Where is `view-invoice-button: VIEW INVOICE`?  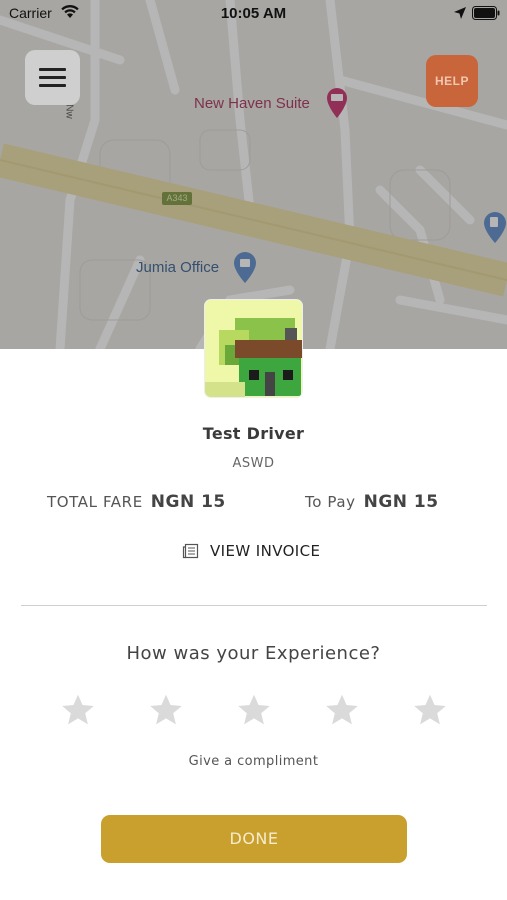 view-invoice-button: VIEW INVOICE is located at coordinates (251, 551).